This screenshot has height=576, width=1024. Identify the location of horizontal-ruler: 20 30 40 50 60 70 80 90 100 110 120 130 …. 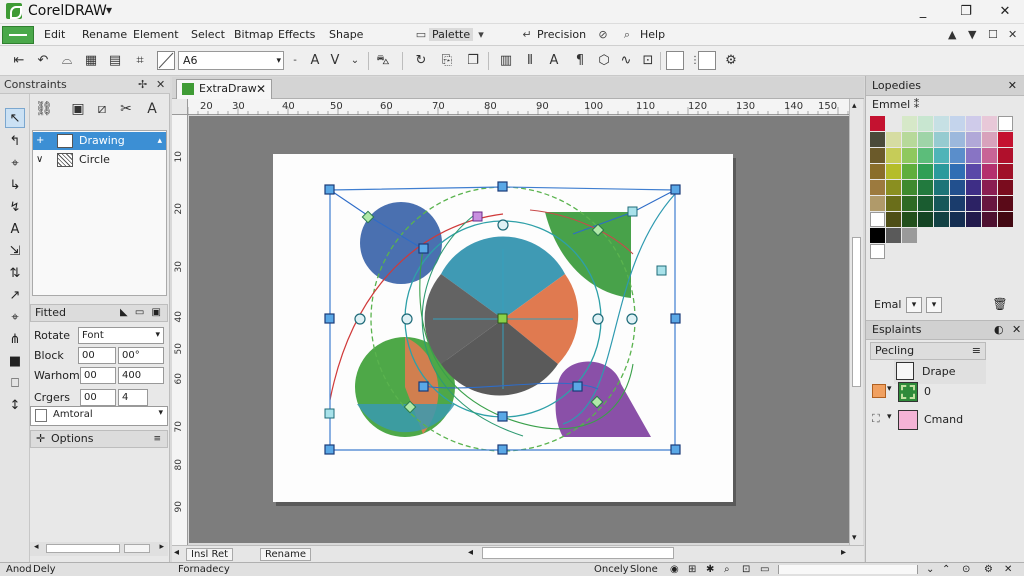
(519, 107).